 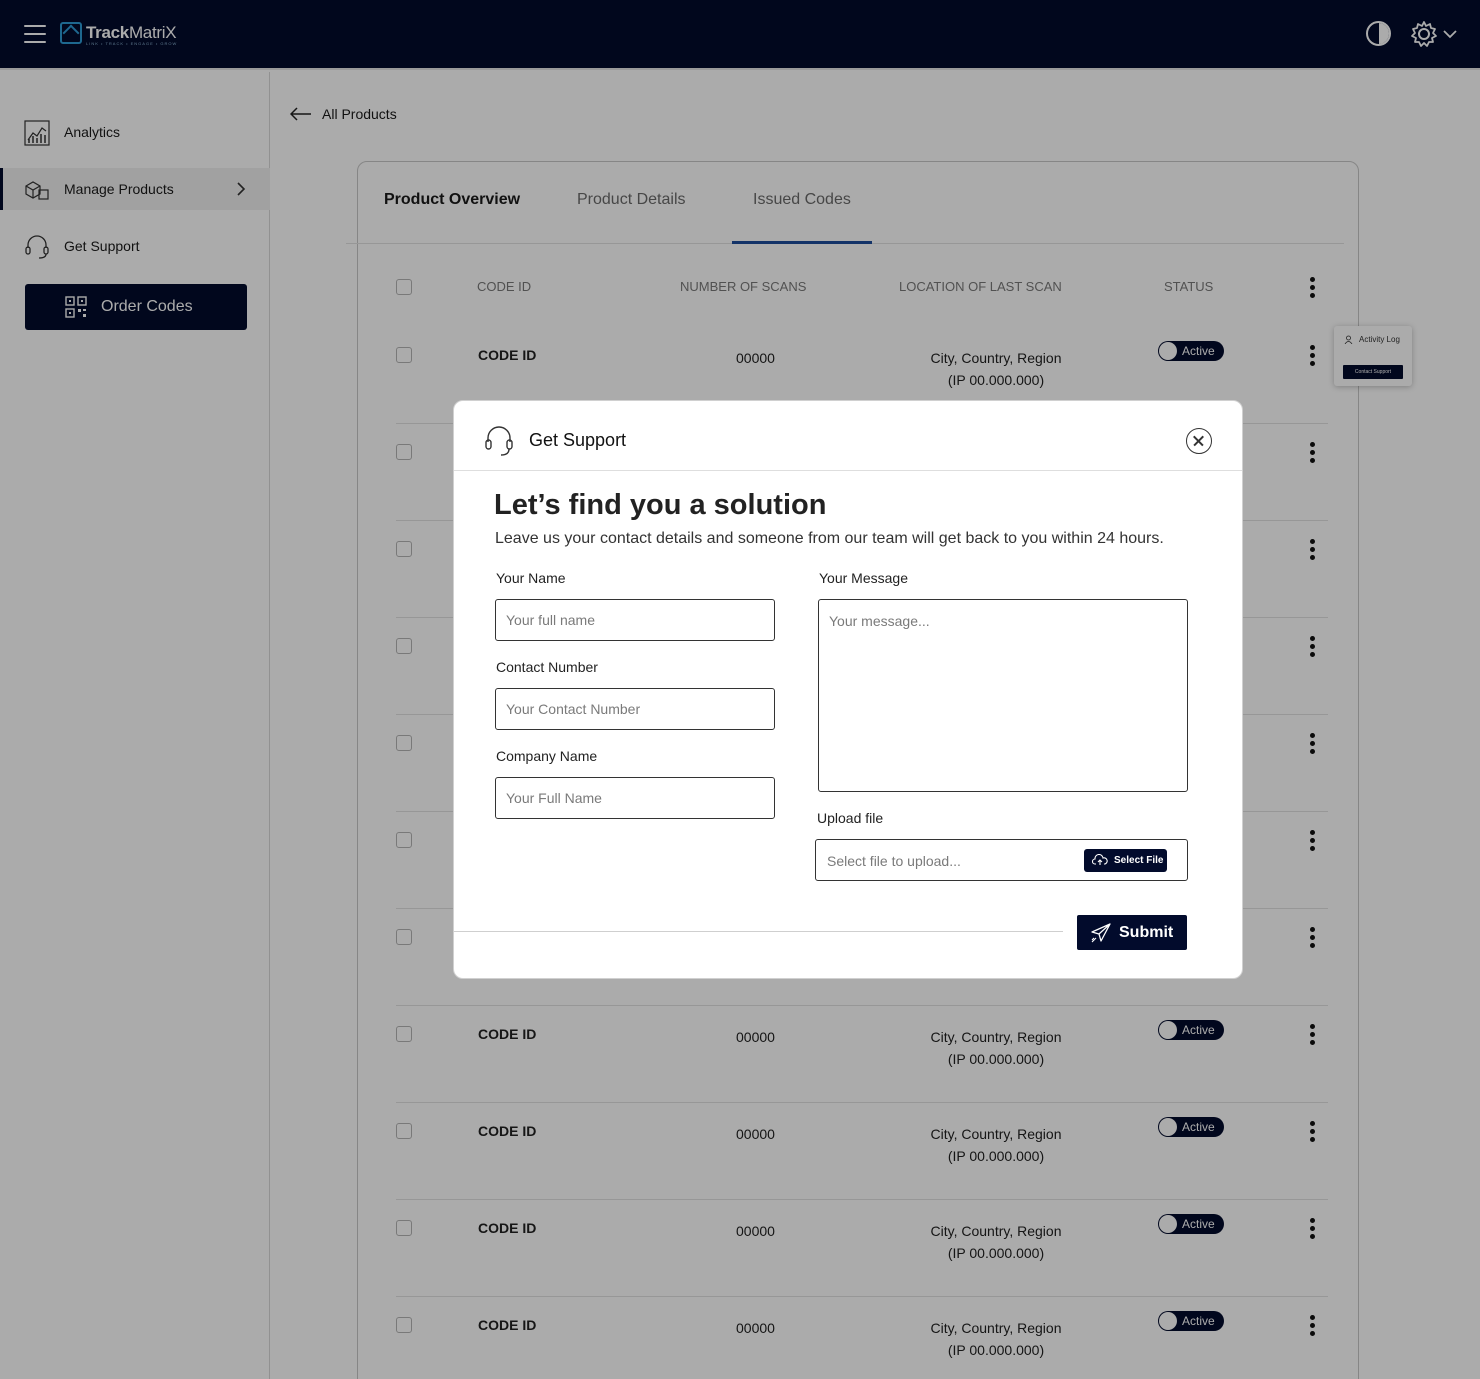 I want to click on company-label: Company Name, so click(x=547, y=756).